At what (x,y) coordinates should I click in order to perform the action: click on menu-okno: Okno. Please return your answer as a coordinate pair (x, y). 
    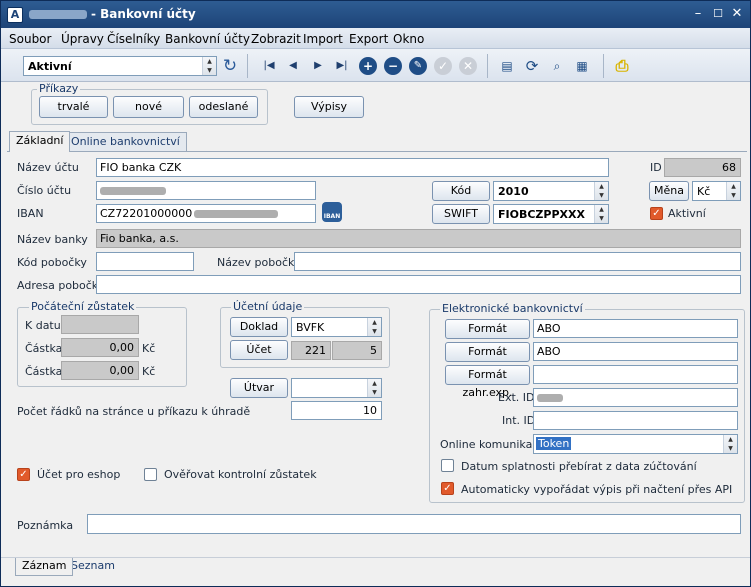
    Looking at the image, I should click on (408, 39).